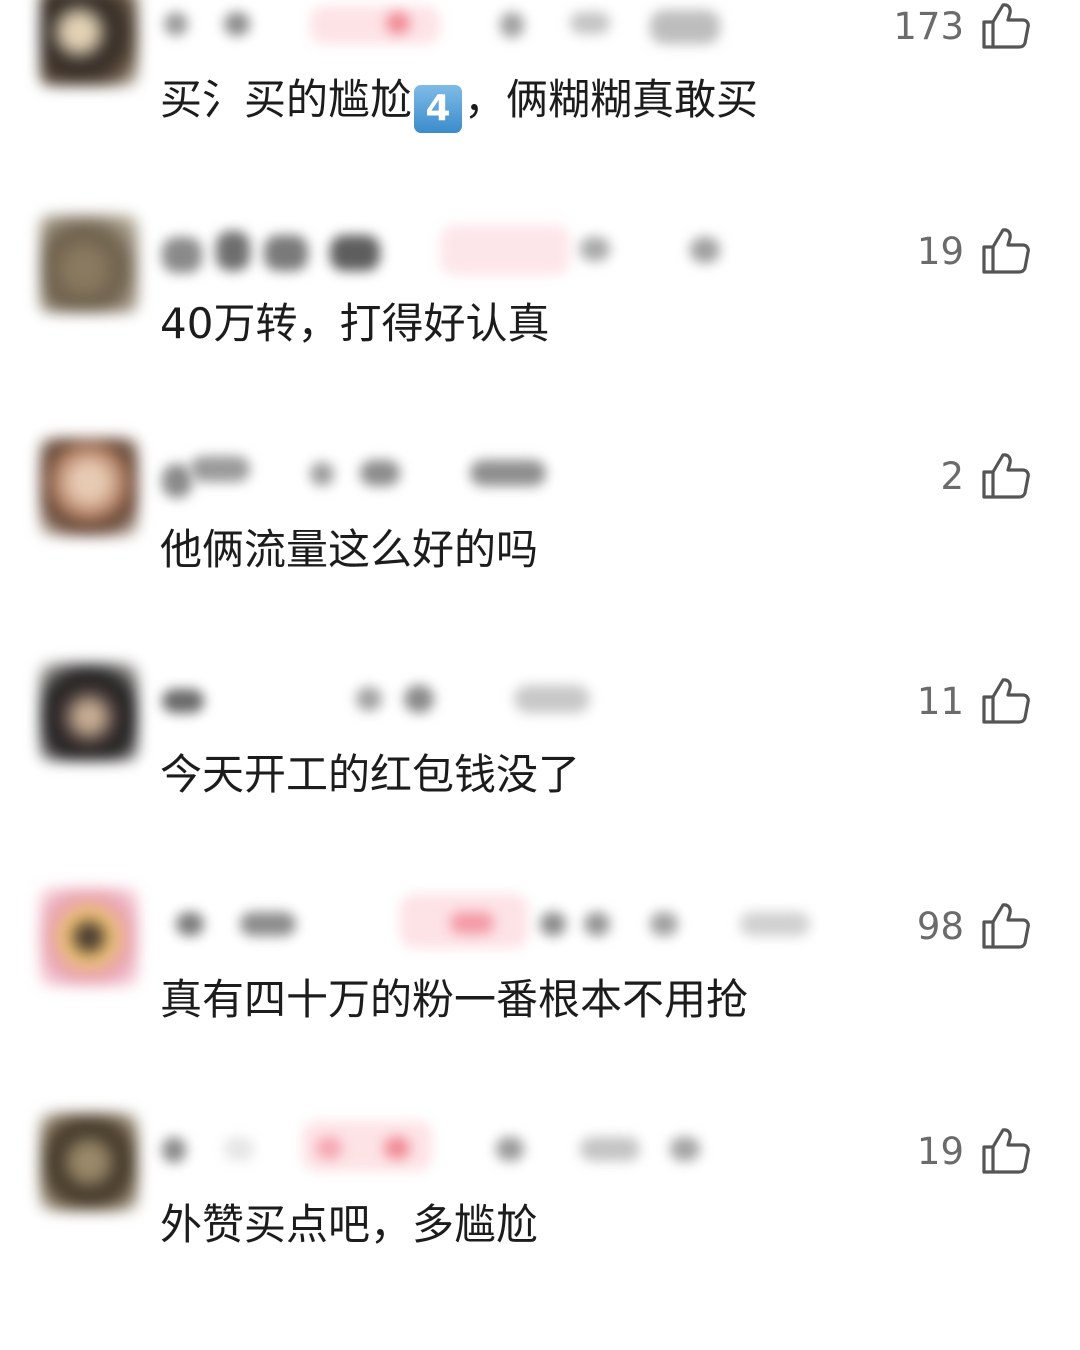  Describe the element at coordinates (349, 1224) in the screenshot. I see `comment-text: 外赞买点吧，多尴尬` at that location.